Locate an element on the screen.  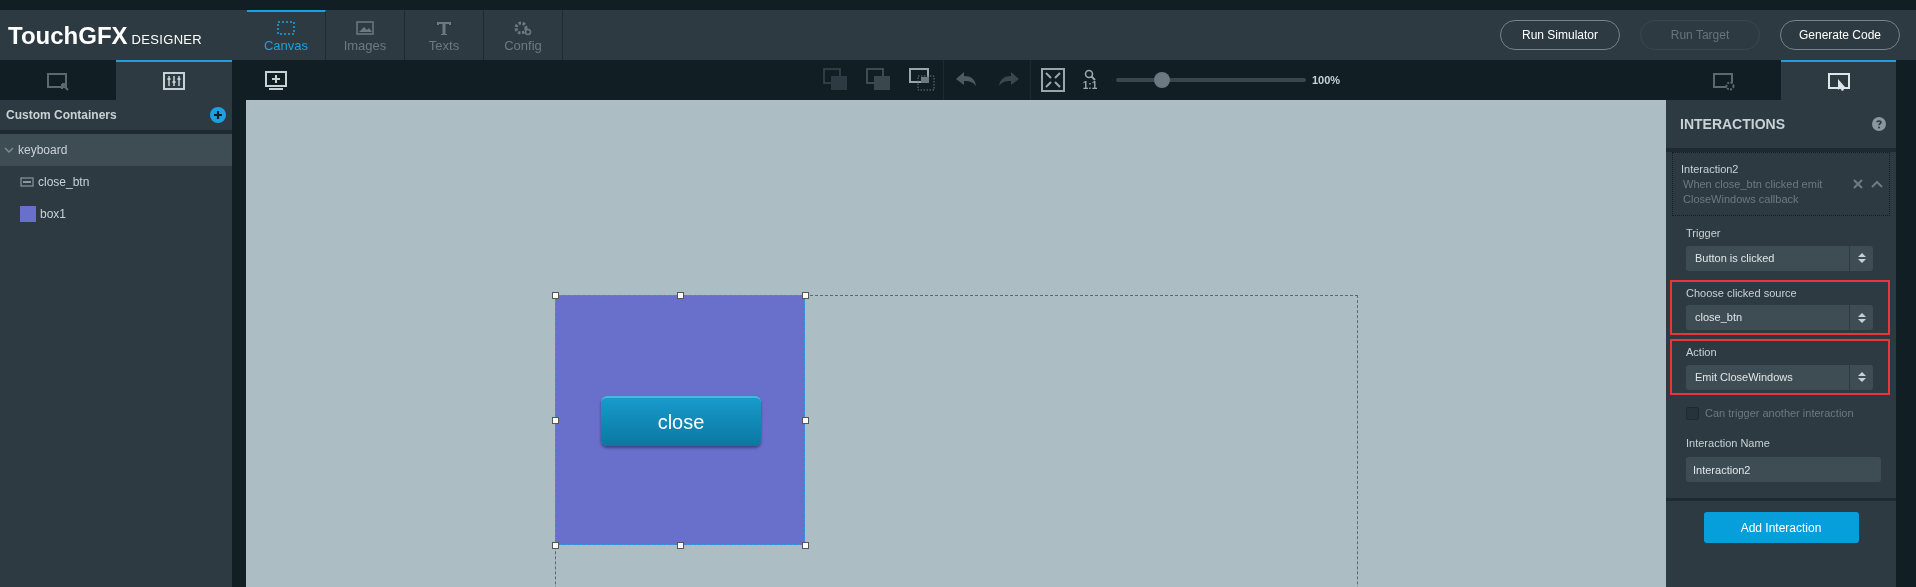
tree-item: box1 is located at coordinates (116, 214).